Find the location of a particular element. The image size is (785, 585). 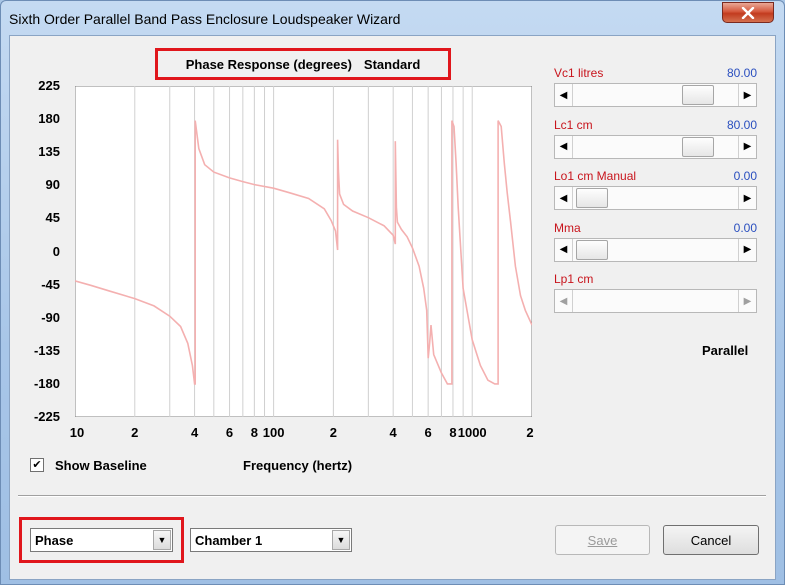

cancel-button-label: Cancel is located at coordinates (711, 540).